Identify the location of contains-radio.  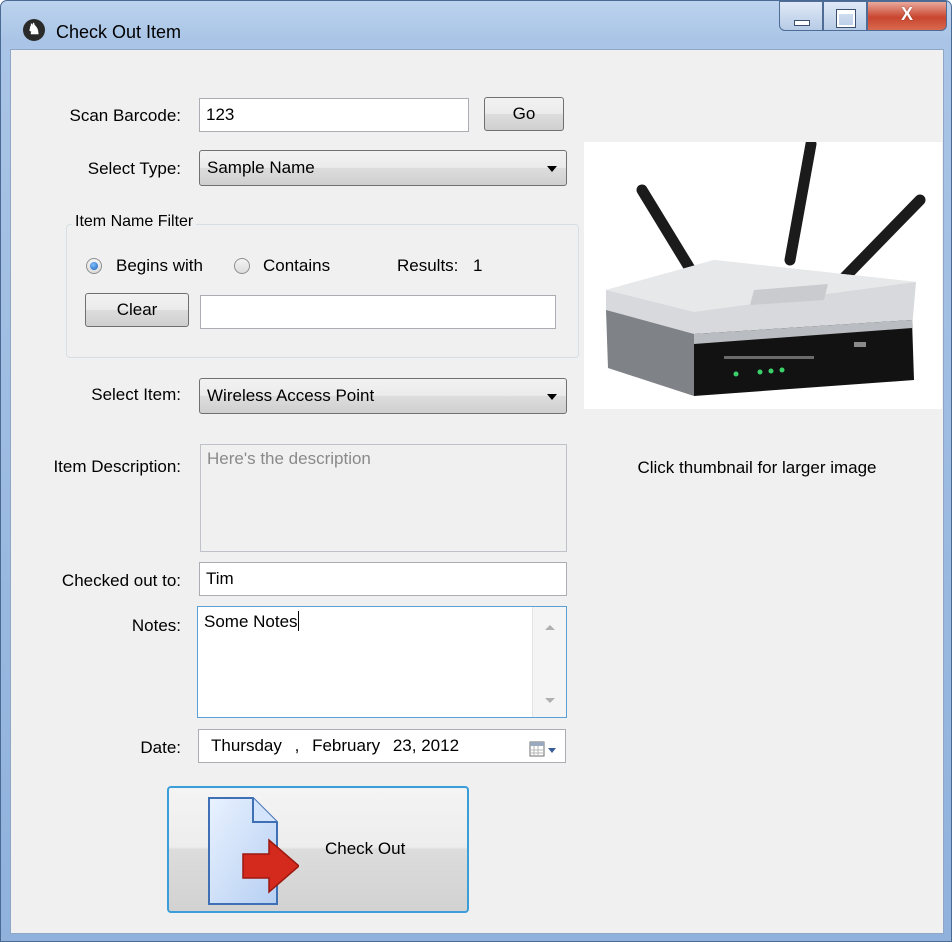
(242, 266).